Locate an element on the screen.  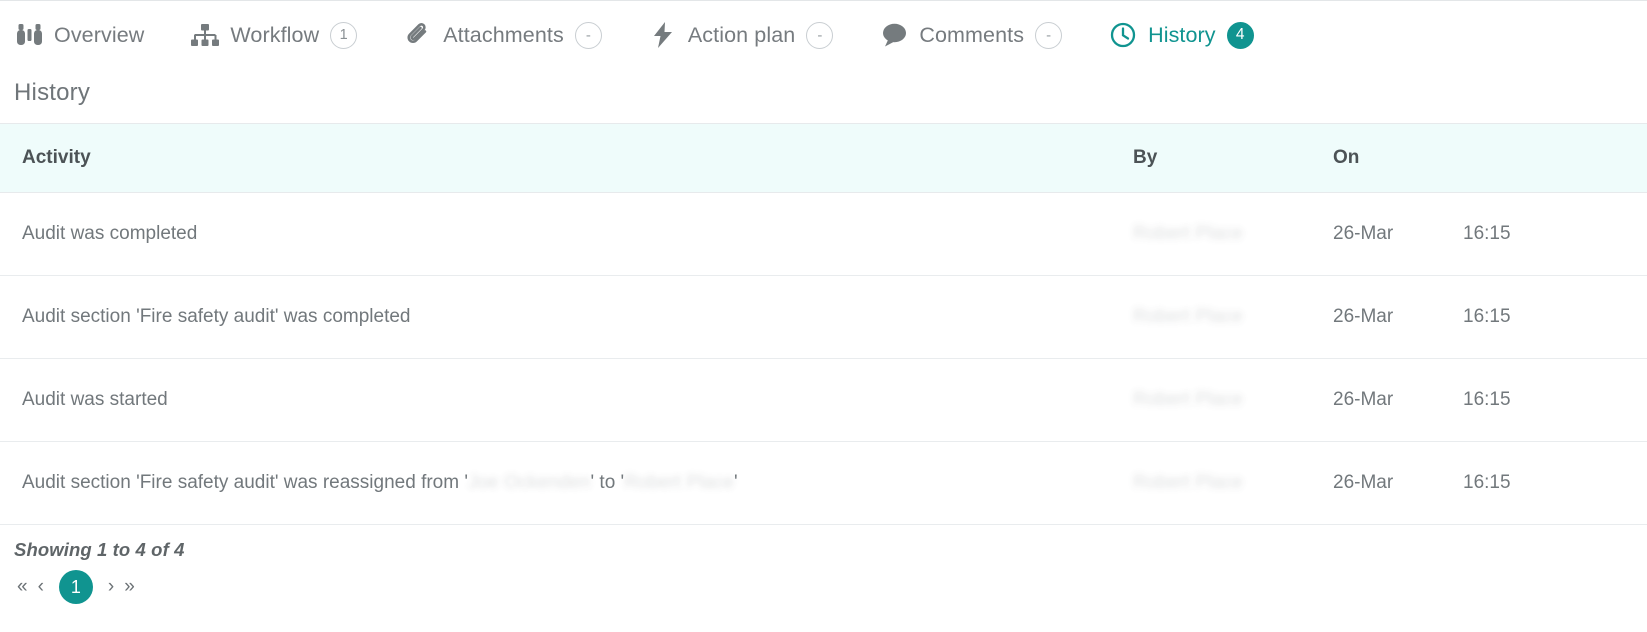
lightning-icon is located at coordinates (663, 35).